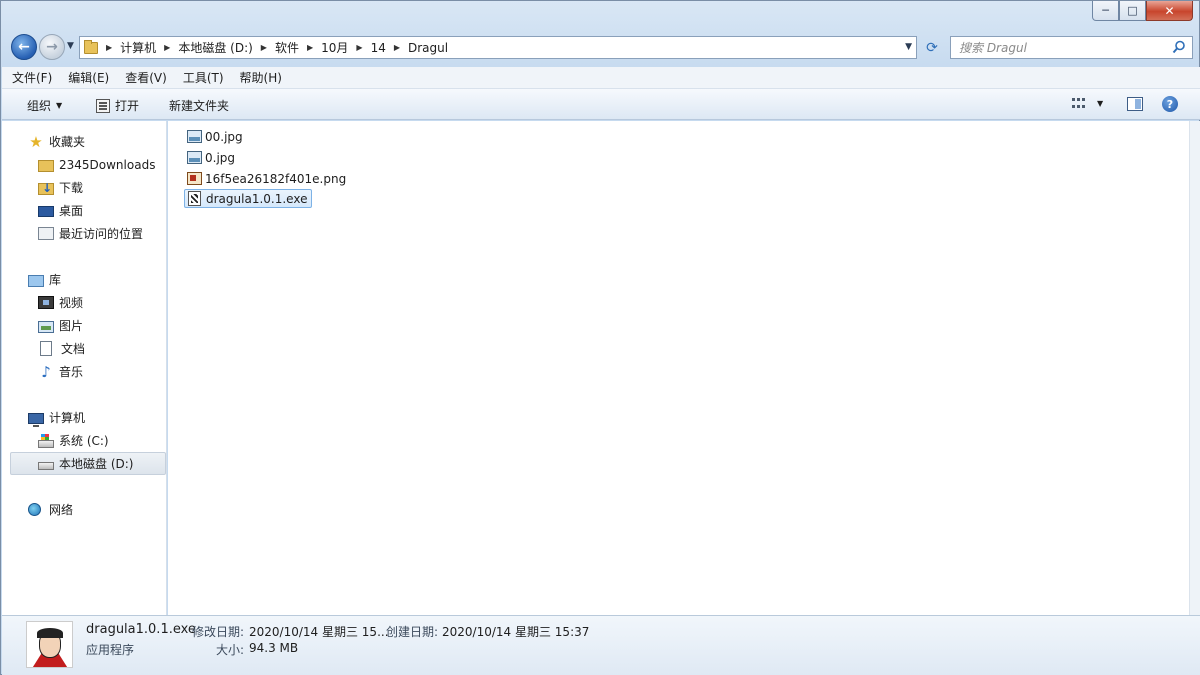 The height and width of the screenshot is (675, 1200). What do you see at coordinates (84, 509) in the screenshot?
I see `nav-network: 网络` at bounding box center [84, 509].